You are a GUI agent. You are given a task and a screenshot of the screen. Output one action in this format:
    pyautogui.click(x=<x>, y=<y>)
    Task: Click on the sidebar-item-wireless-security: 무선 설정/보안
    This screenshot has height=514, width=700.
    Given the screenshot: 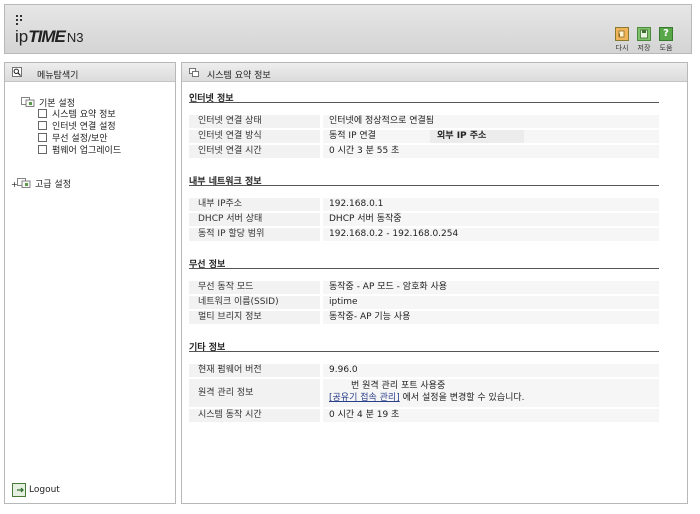 What is the action you would take?
    pyautogui.click(x=79, y=139)
    